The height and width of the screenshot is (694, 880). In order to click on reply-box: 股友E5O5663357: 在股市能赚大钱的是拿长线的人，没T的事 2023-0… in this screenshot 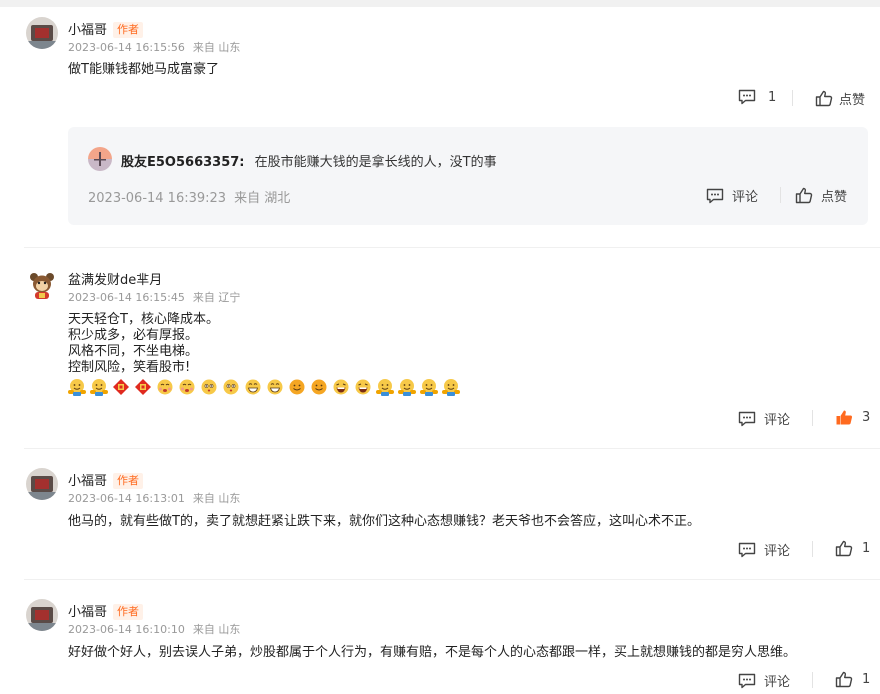, I will do `click(468, 176)`.